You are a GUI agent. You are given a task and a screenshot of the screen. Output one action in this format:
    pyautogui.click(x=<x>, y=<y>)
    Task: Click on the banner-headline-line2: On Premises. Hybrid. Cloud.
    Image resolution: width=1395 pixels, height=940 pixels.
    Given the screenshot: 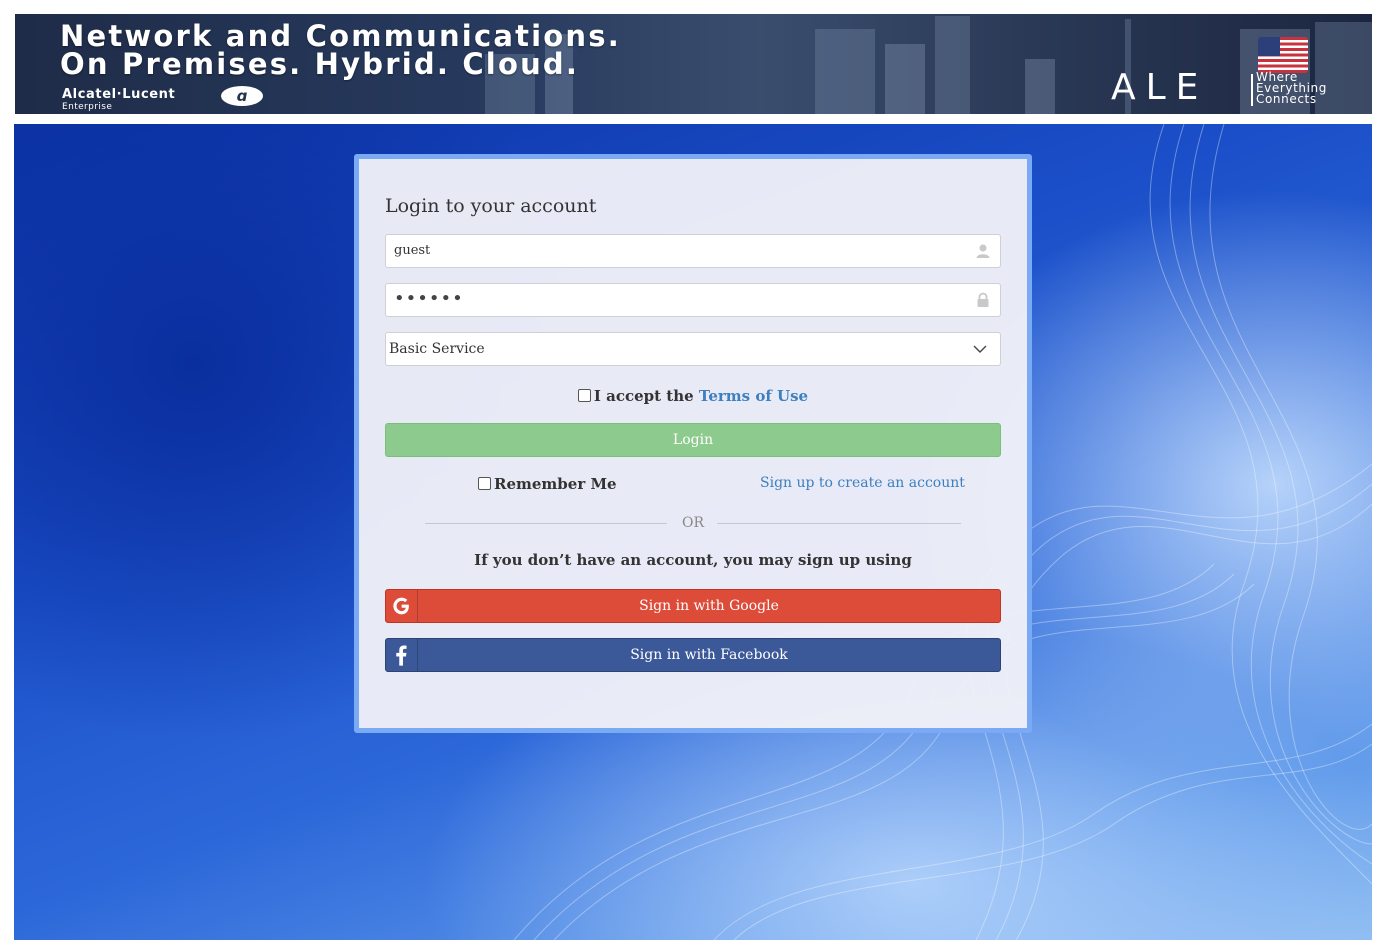 What is the action you would take?
    pyautogui.click(x=320, y=64)
    